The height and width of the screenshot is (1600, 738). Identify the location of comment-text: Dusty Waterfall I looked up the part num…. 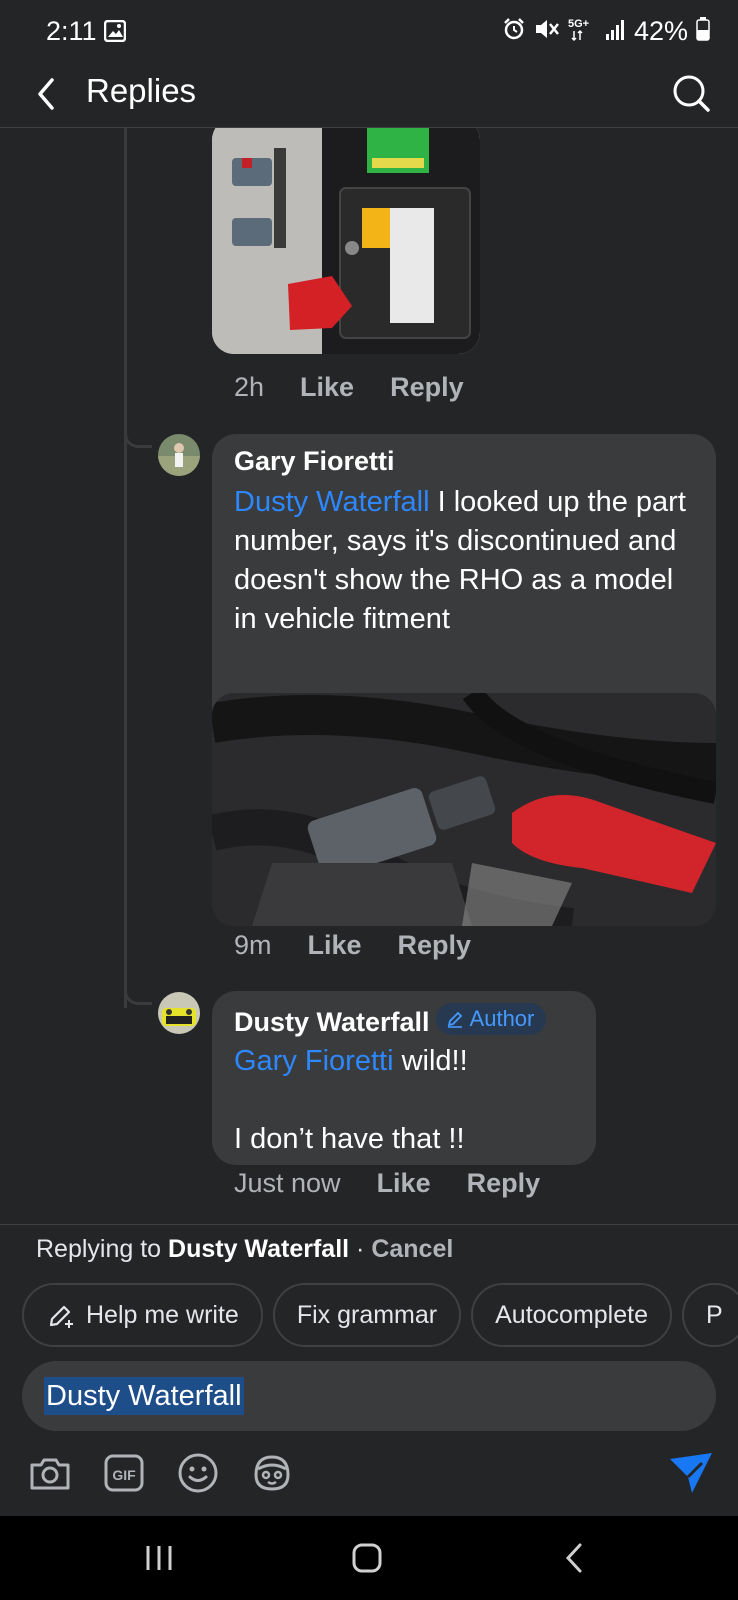
(464, 561).